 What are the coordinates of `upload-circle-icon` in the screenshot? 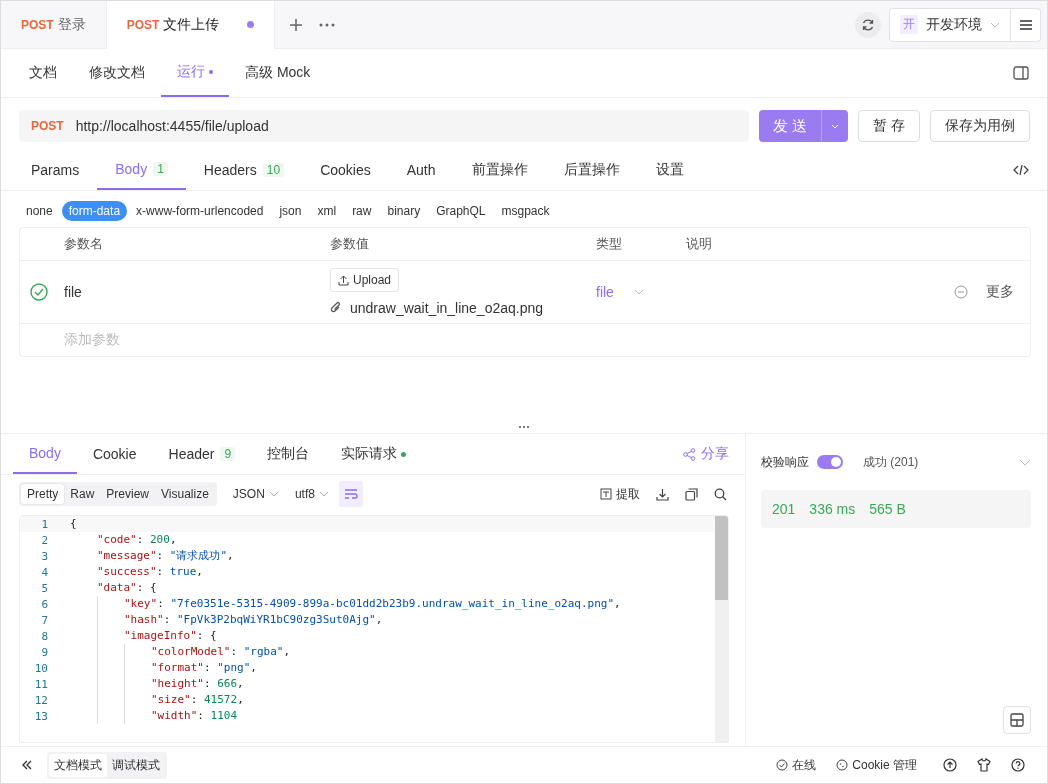 It's located at (950, 765).